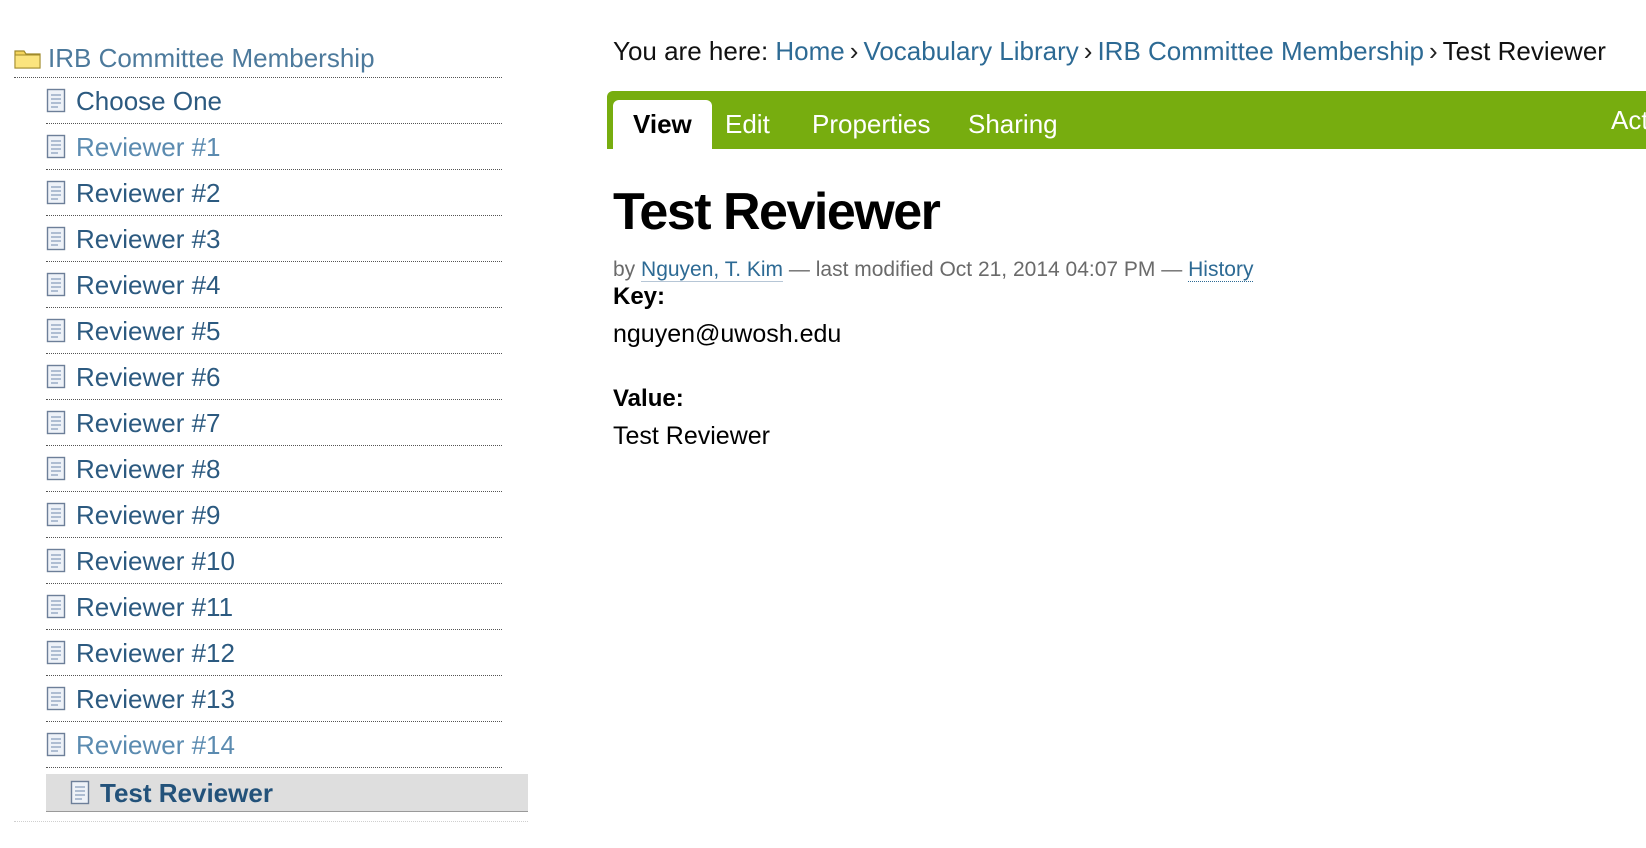 This screenshot has height=848, width=1646. I want to click on nav-item-label: Reviewer #2, so click(148, 192).